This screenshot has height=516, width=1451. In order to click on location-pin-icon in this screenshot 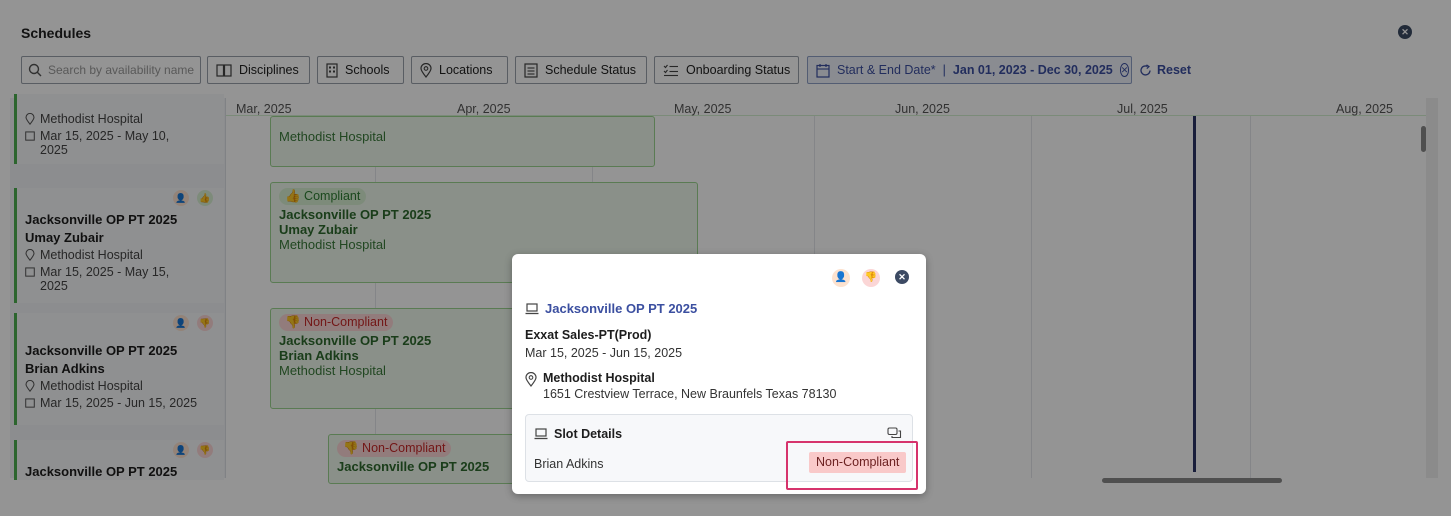, I will do `click(531, 379)`.